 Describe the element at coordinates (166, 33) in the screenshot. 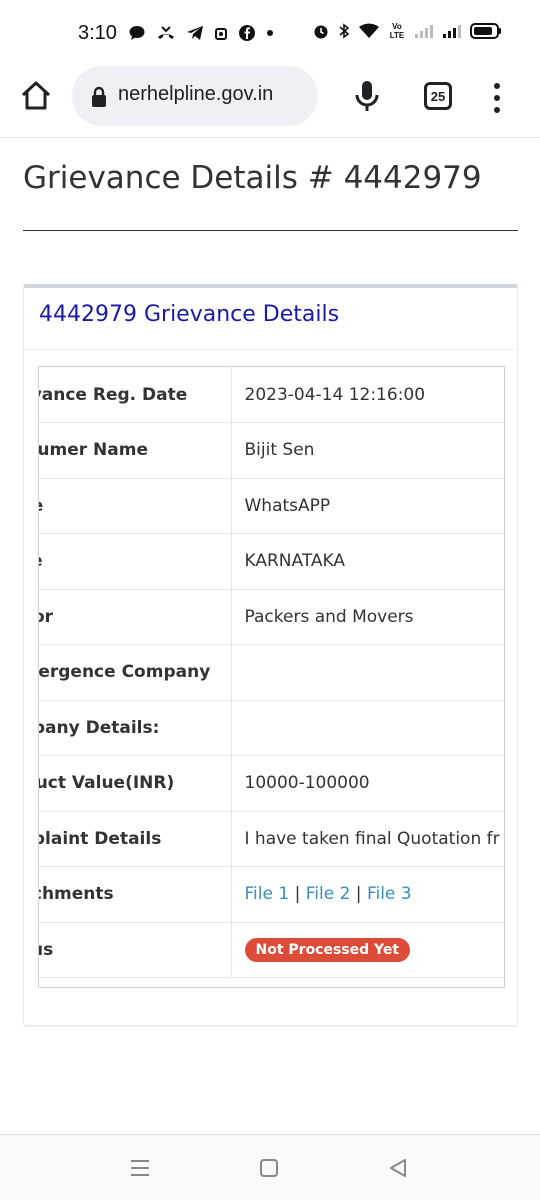

I see `missed-call-icon` at that location.